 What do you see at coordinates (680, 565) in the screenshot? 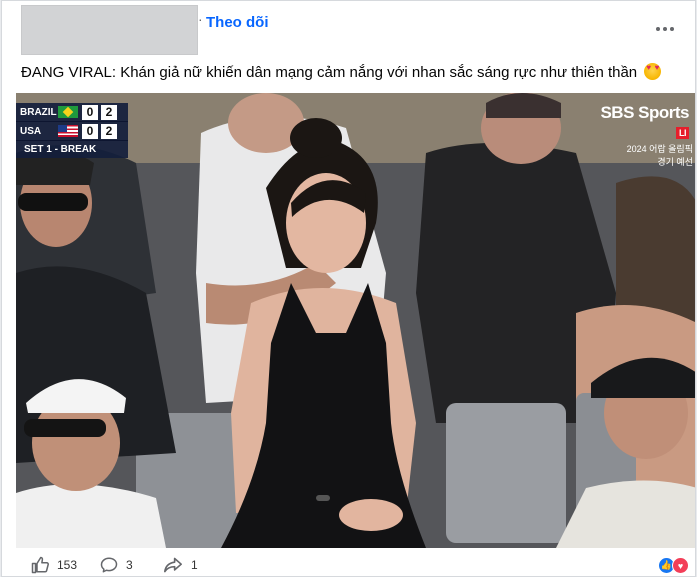
I see `love-reaction-icon: ♥` at bounding box center [680, 565].